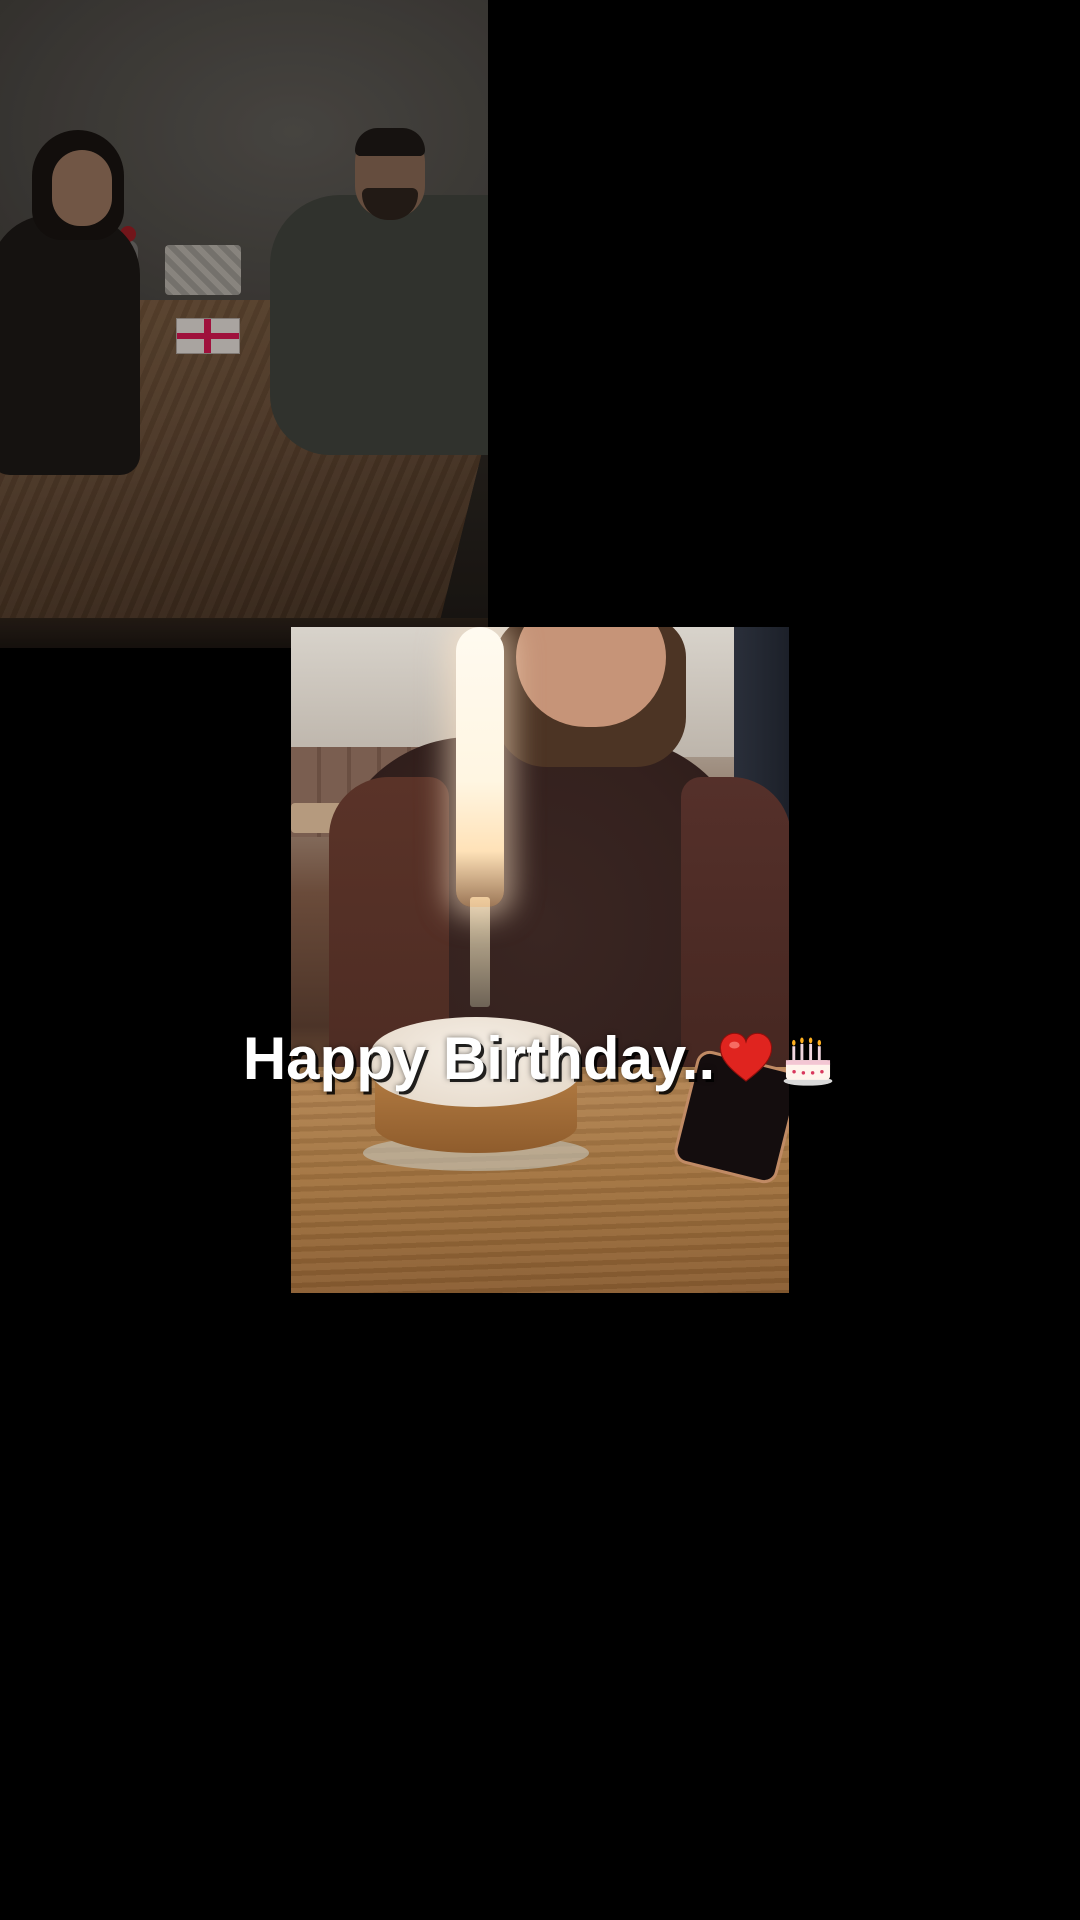 The width and height of the screenshot is (1080, 1920). I want to click on story-caption: Happy Birthday.., so click(540, 1057).